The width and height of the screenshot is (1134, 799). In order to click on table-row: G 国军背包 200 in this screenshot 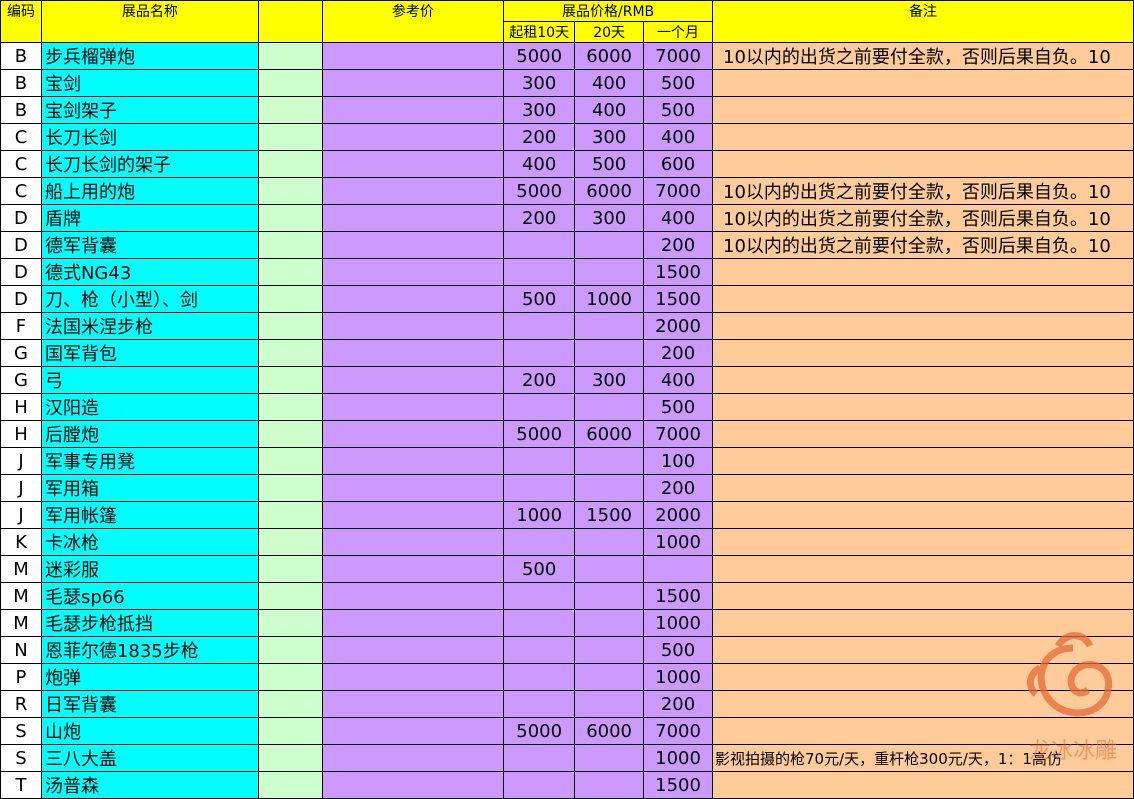, I will do `click(567, 353)`.